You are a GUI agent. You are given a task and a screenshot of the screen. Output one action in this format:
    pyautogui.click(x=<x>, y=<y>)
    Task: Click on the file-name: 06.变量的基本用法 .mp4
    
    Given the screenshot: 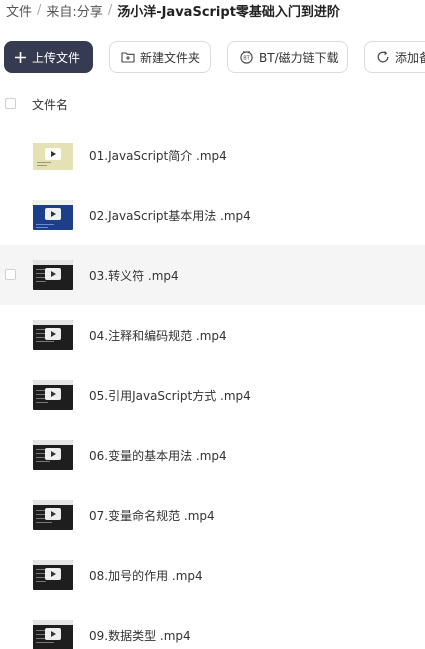 What is the action you would take?
    pyautogui.click(x=158, y=455)
    